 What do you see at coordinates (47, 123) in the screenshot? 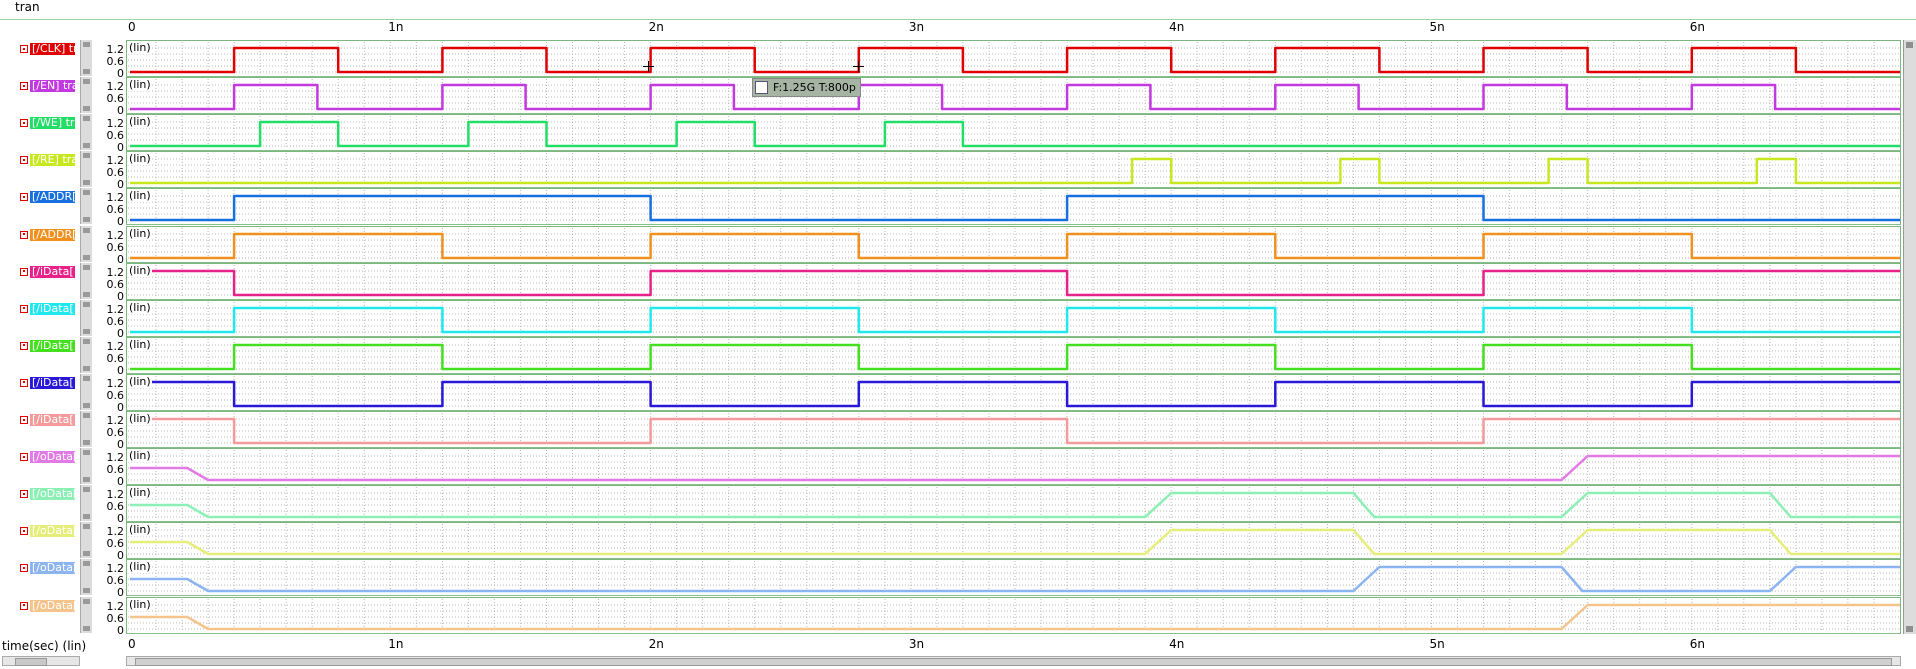
I see `signal-name-tag: [/WE] tra` at bounding box center [47, 123].